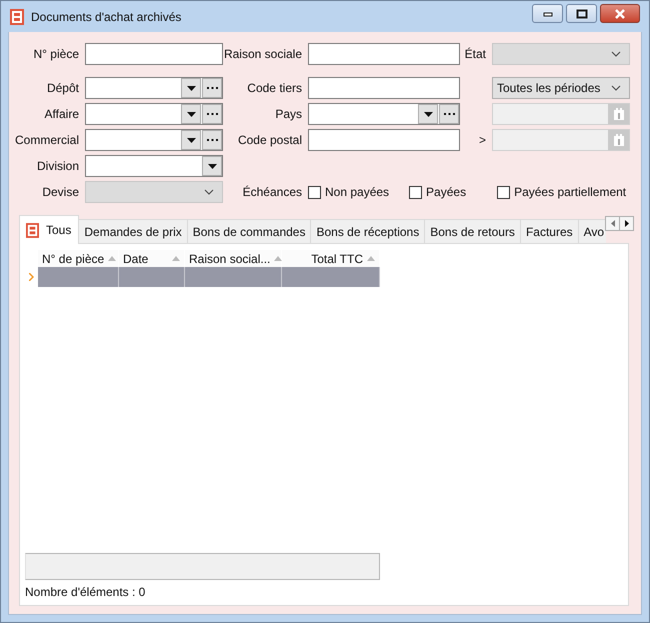 The image size is (650, 623). What do you see at coordinates (549, 231) in the screenshot?
I see `tab: Factures` at bounding box center [549, 231].